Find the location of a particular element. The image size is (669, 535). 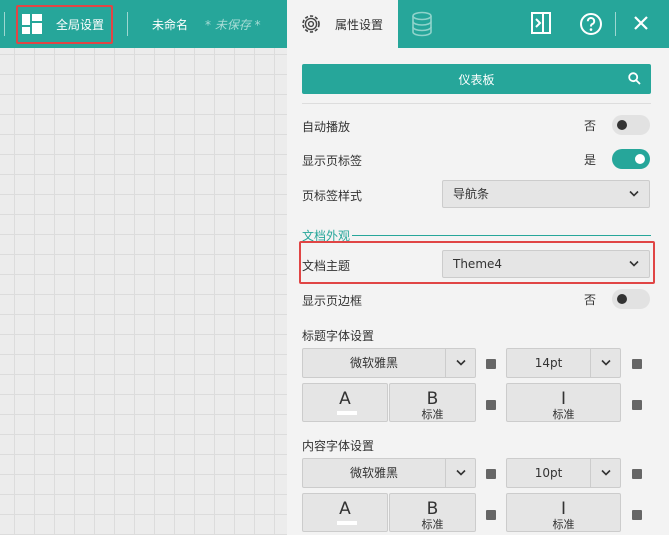

tab-label-style-select: 导航条 is located at coordinates (546, 194).